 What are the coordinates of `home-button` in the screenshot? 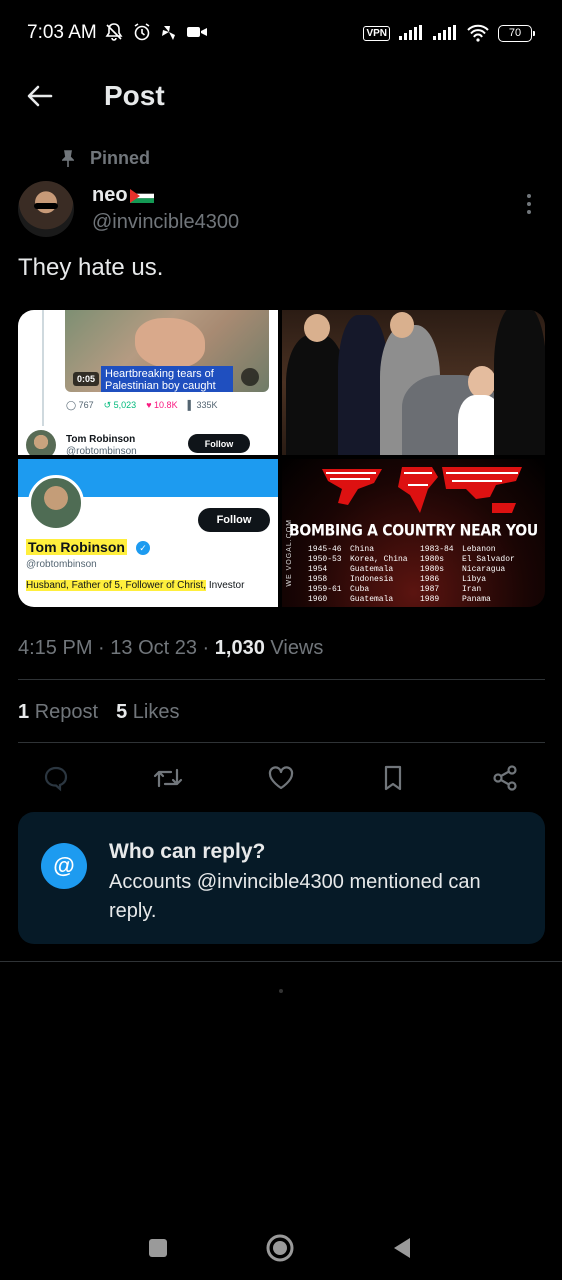 It's located at (280, 1248).